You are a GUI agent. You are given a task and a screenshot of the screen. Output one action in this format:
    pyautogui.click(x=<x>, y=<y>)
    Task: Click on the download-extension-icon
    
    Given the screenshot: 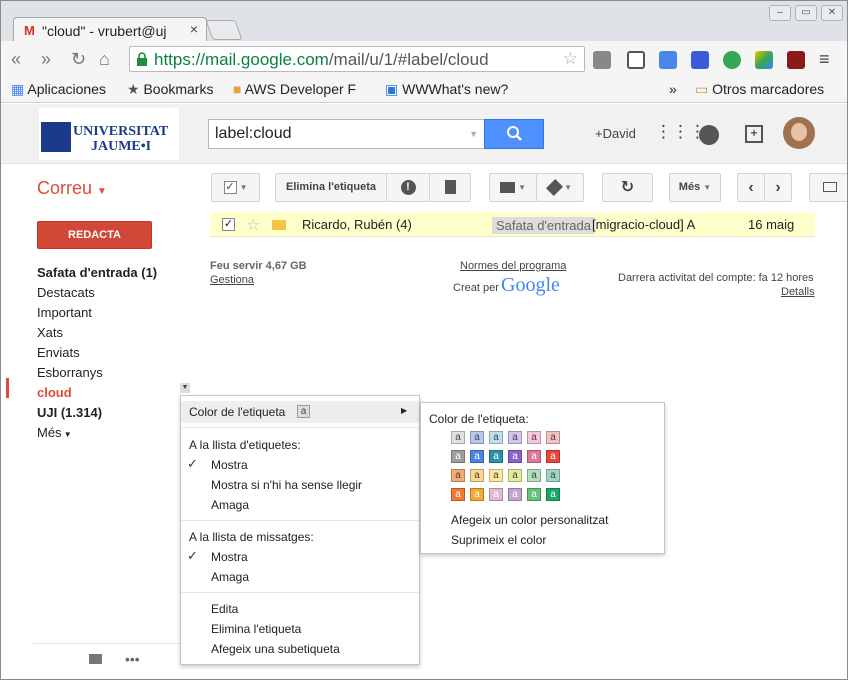 What is the action you would take?
    pyautogui.click(x=602, y=60)
    